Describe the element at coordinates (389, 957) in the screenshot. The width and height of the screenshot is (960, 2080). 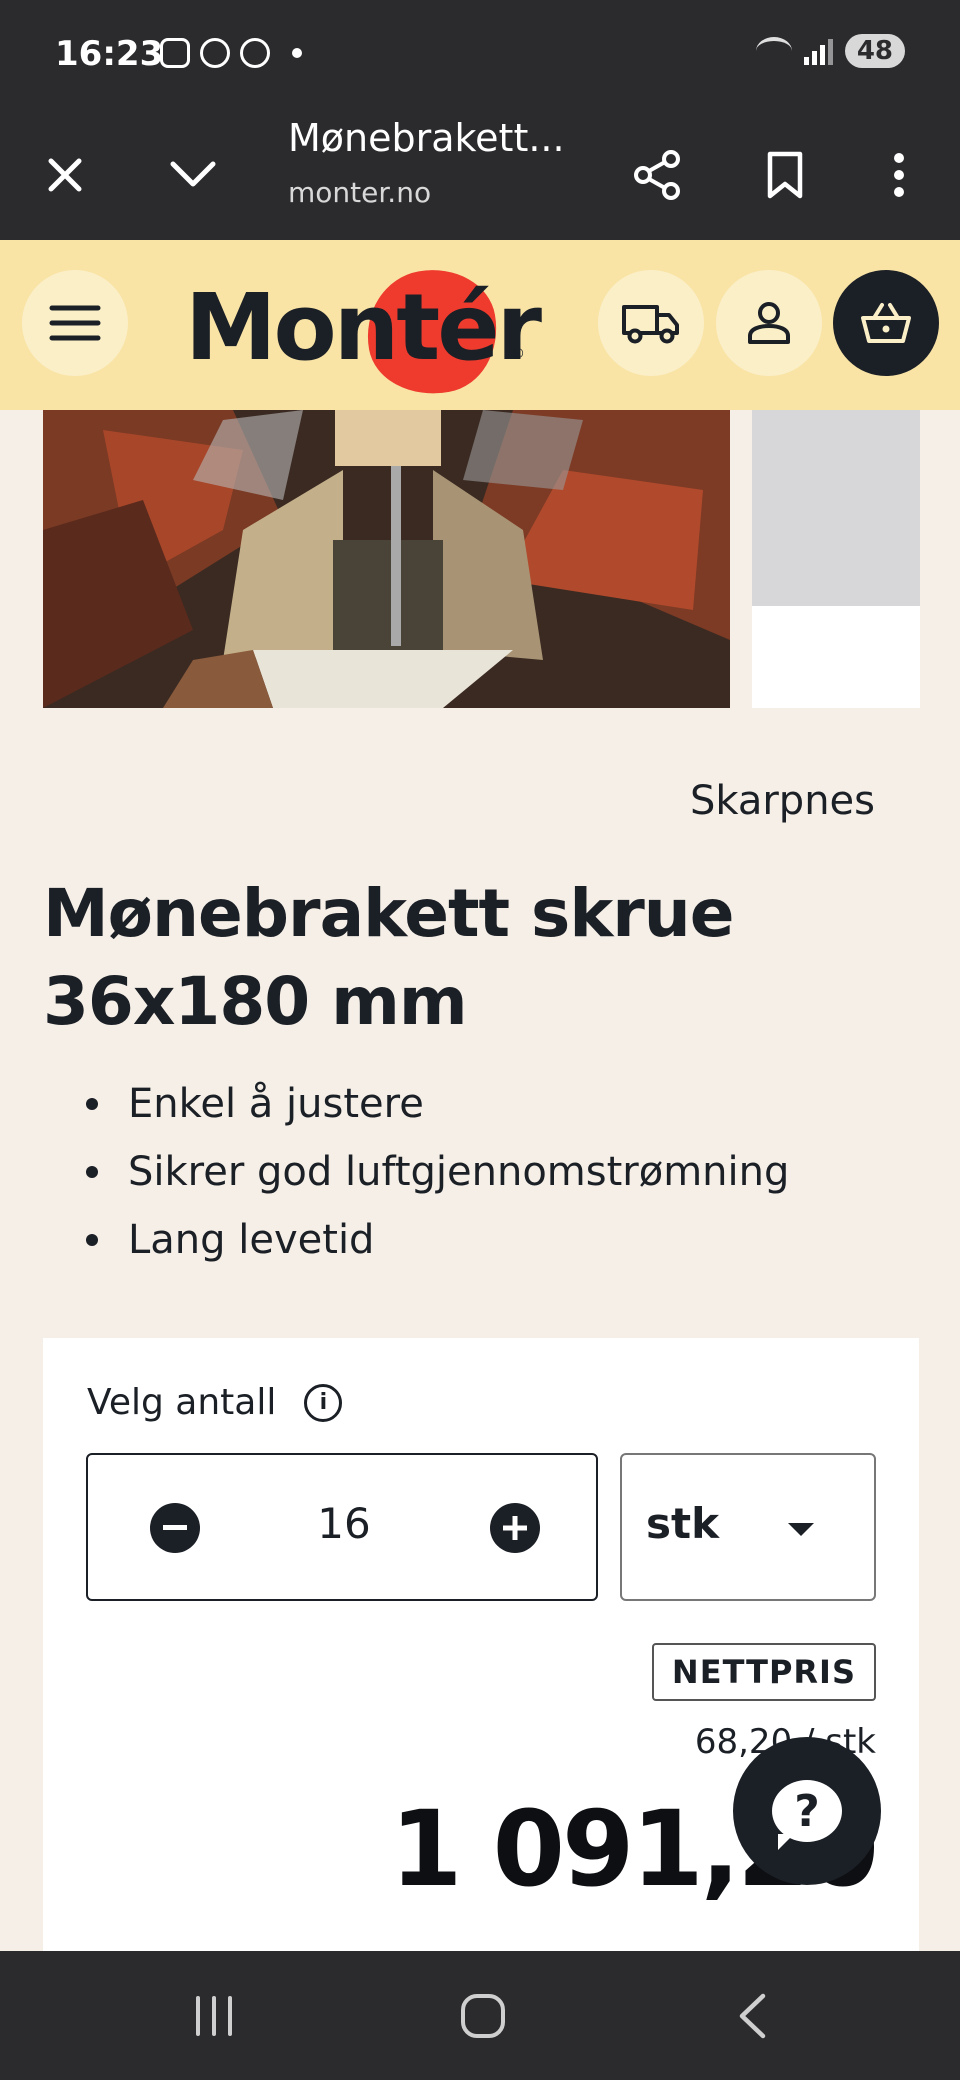
I see `product-title: Mønebrakett skrue 36x180 mm` at that location.